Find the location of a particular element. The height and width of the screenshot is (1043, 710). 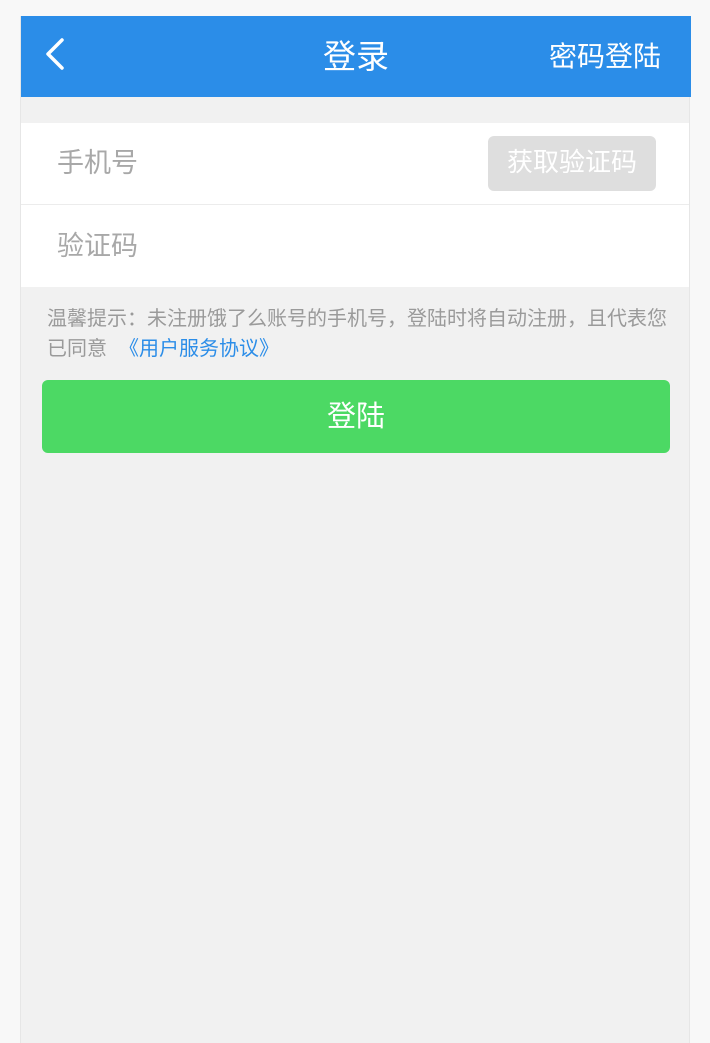

chevron-left-icon is located at coordinates (55, 56).